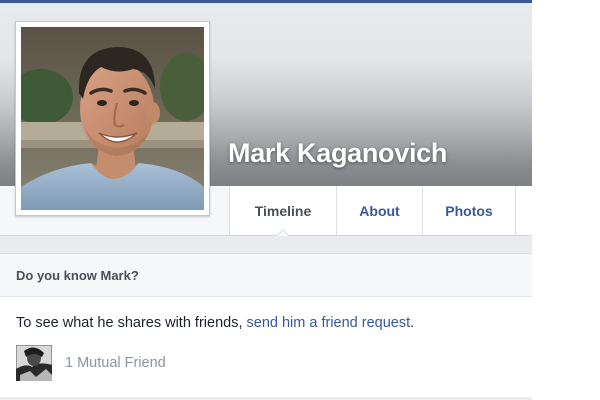 The width and height of the screenshot is (600, 400). I want to click on active-tab-caret-icon, so click(283, 232).